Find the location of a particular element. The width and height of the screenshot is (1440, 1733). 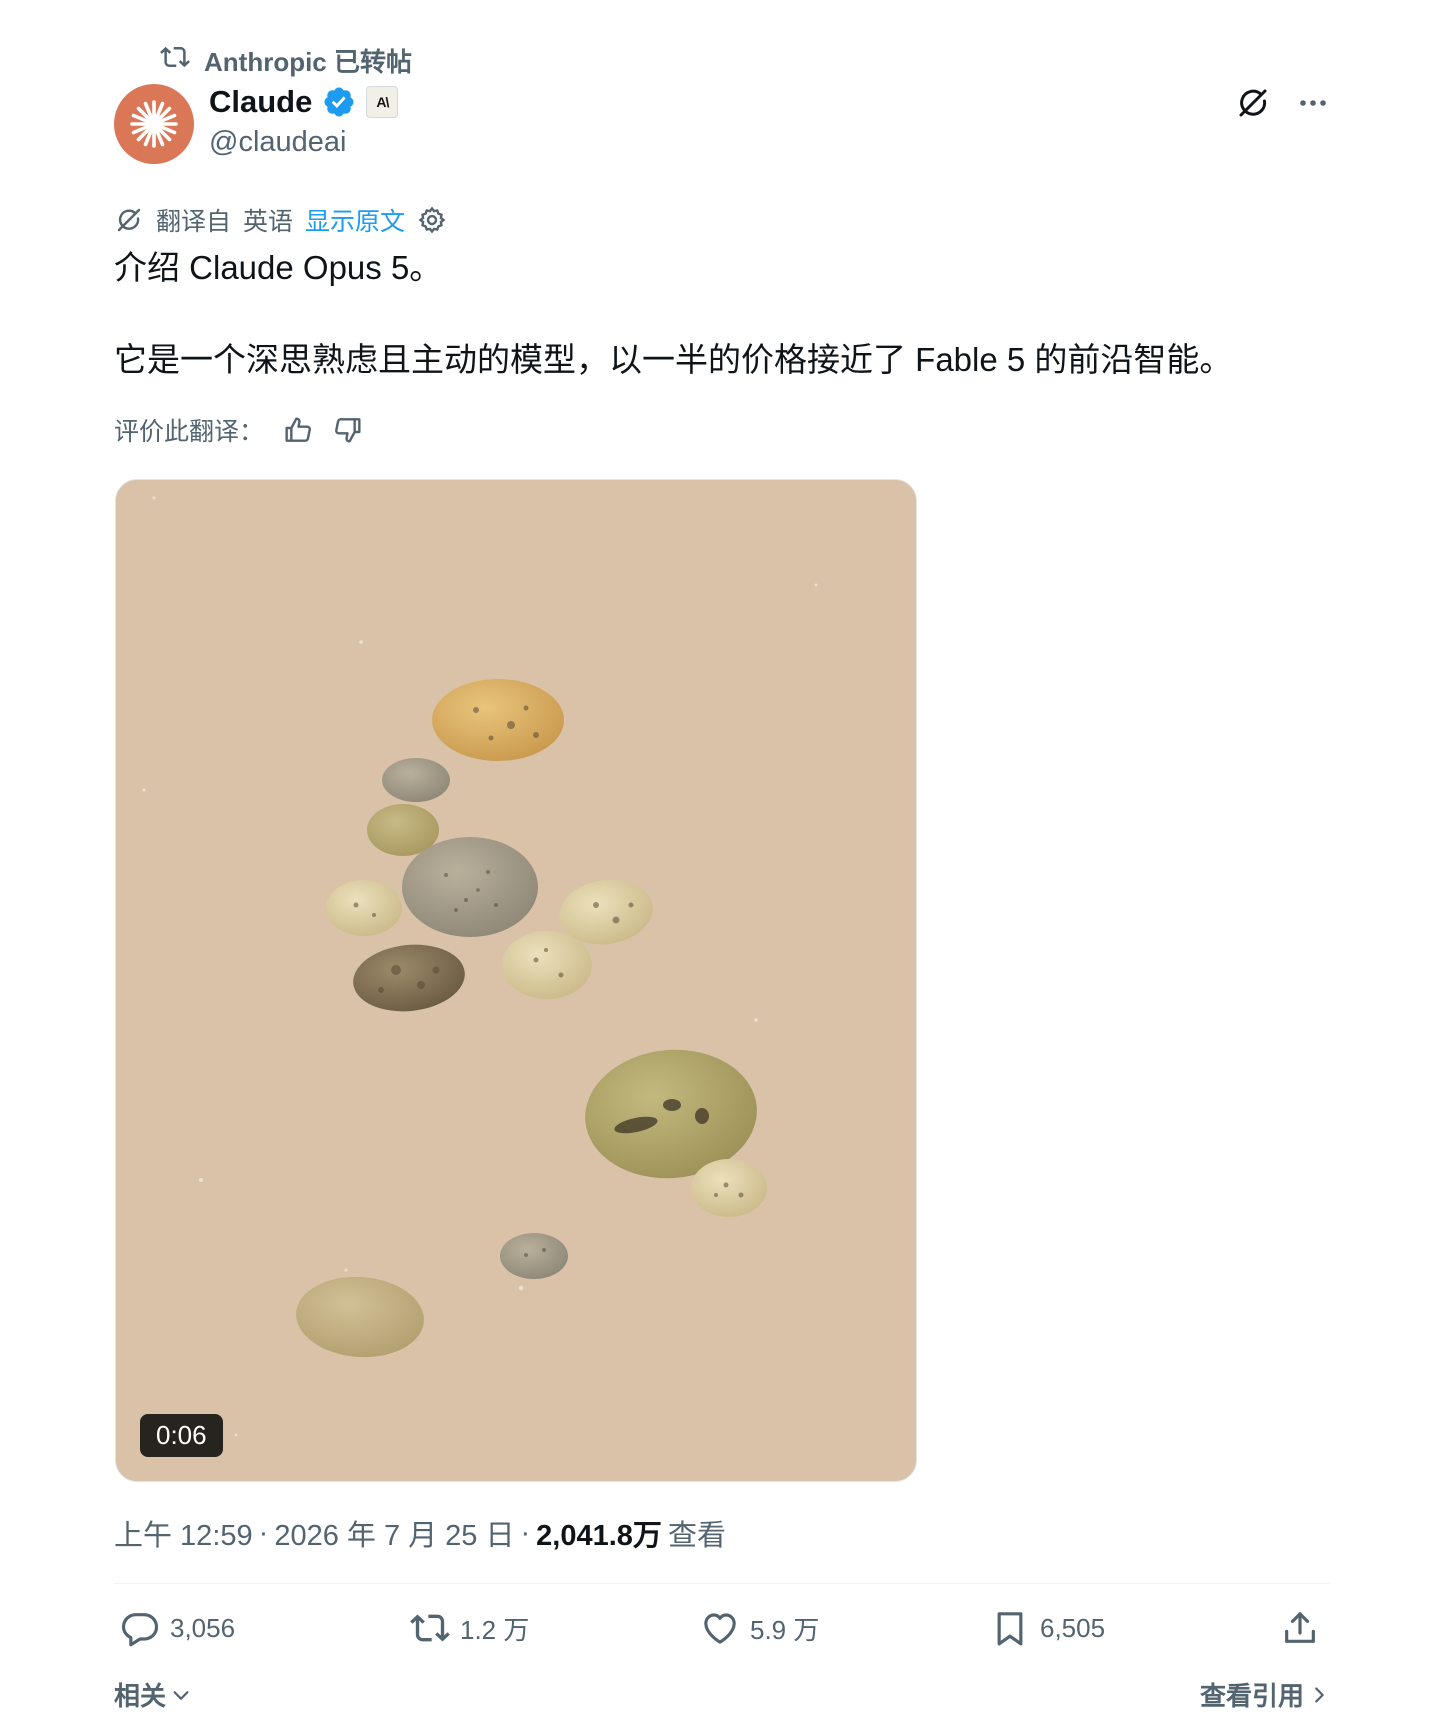

author-handle: @claudeai is located at coordinates (277, 142).